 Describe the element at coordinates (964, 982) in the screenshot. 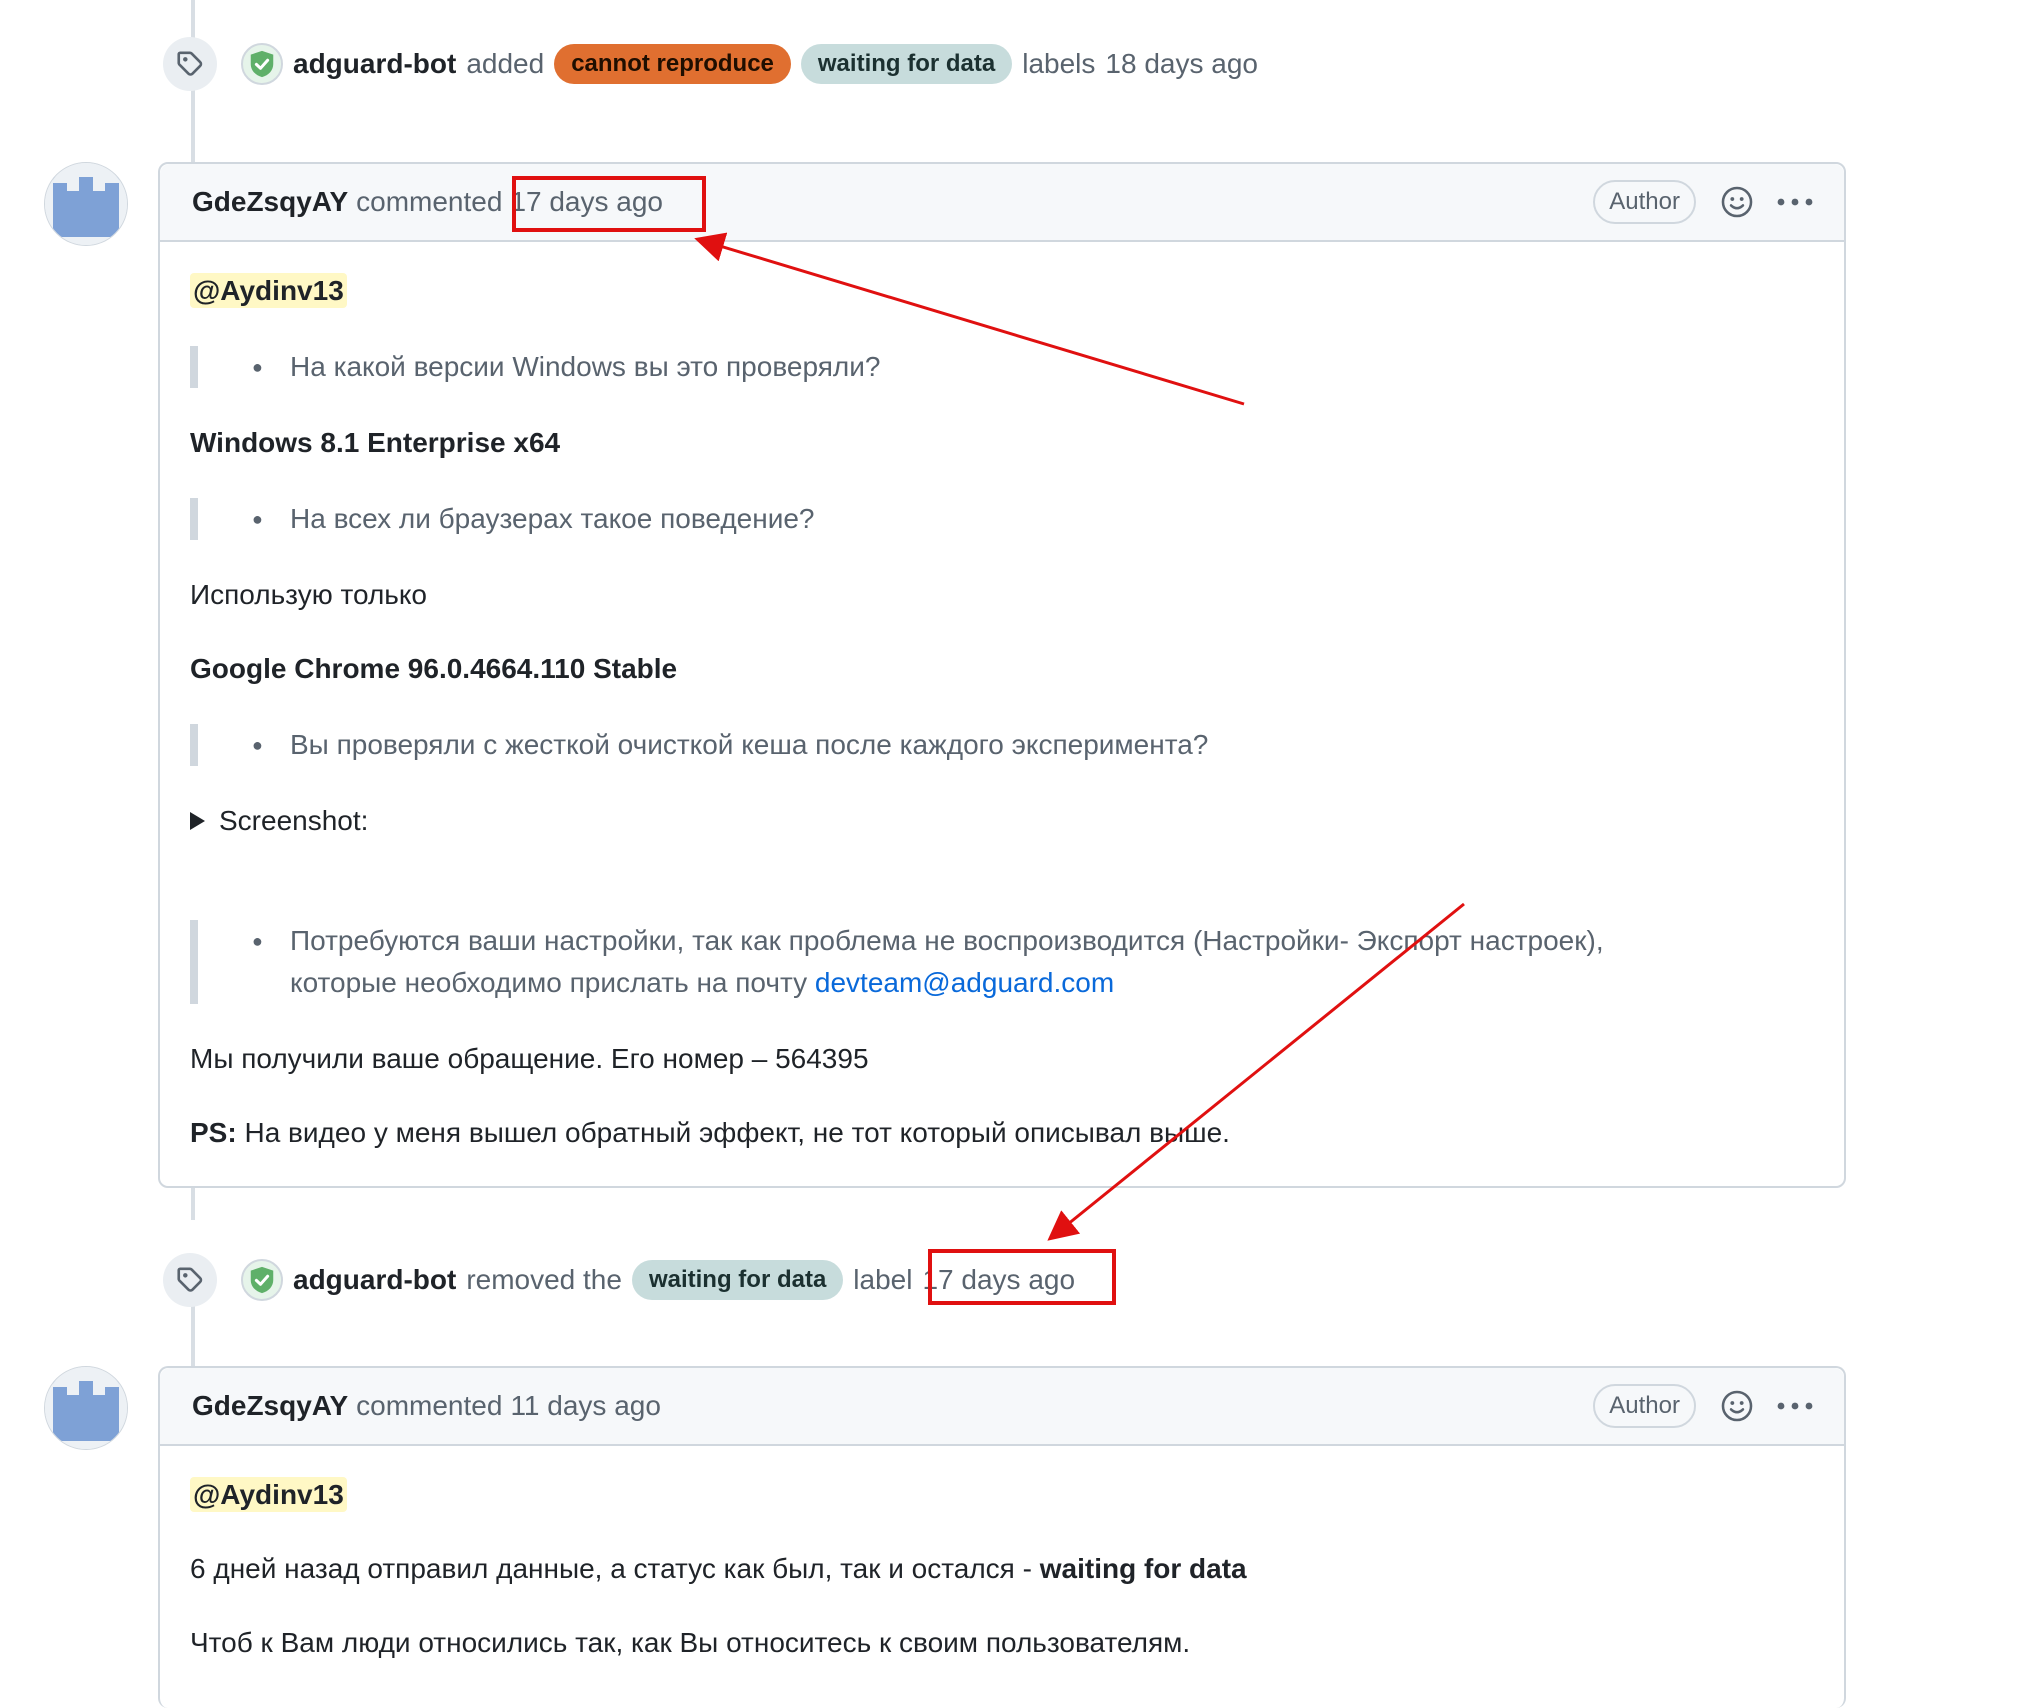

I see `email-link: devteam@adguard.com` at that location.